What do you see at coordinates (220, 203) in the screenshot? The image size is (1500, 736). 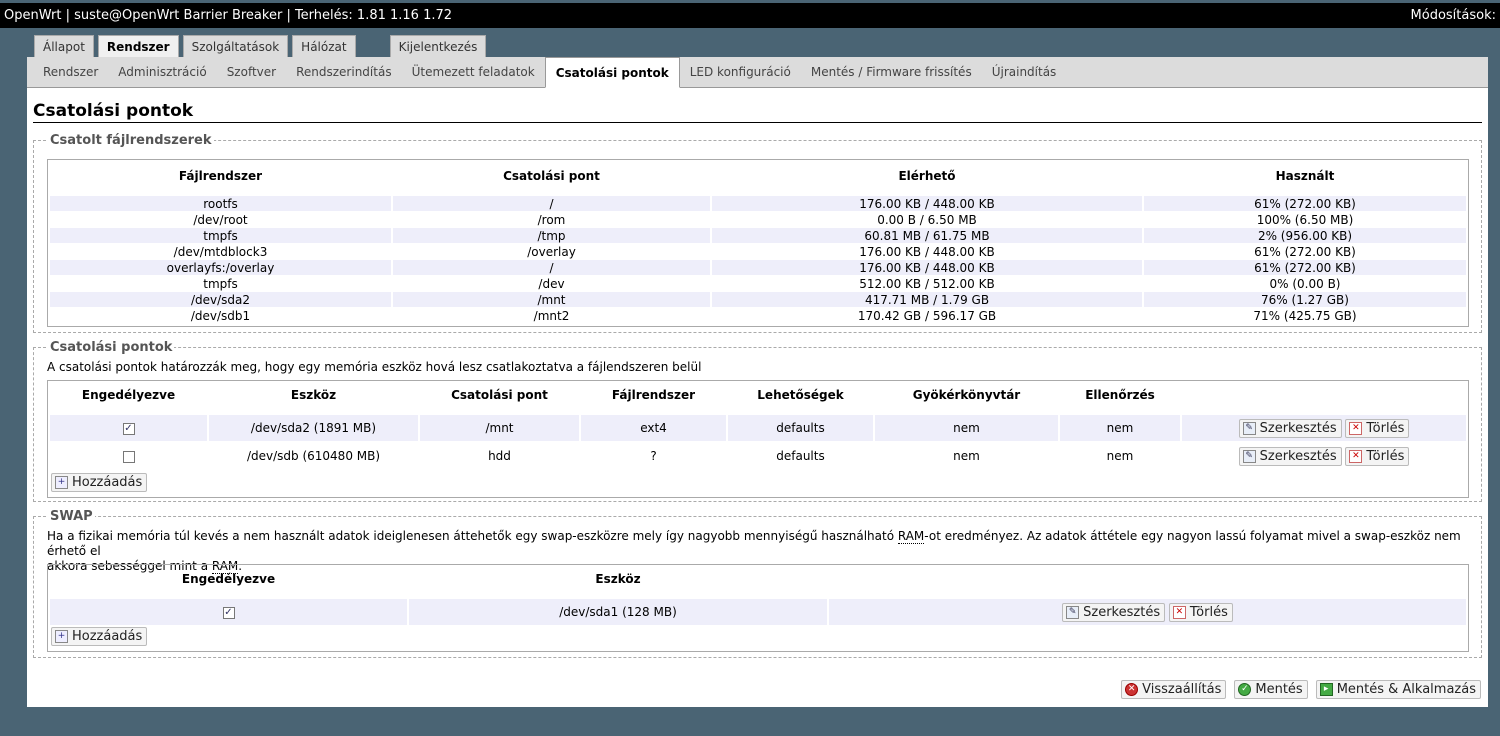 I see `cell-filesystem: rootfs` at bounding box center [220, 203].